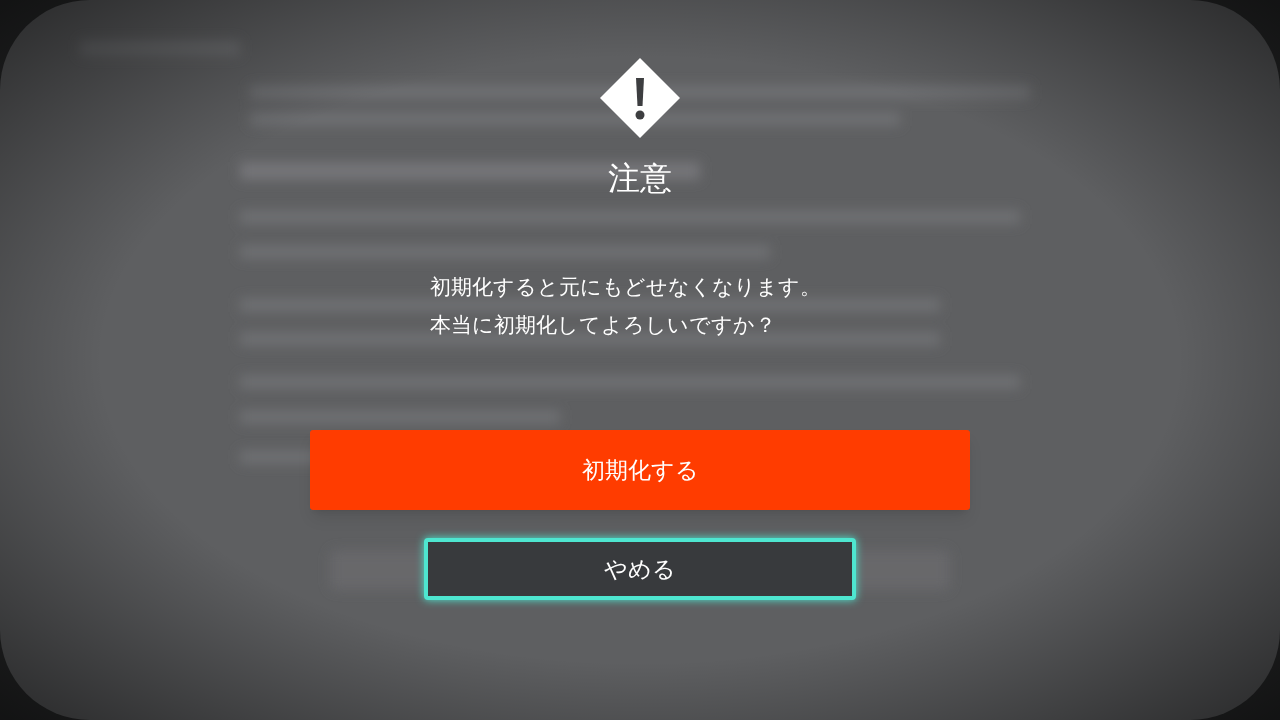 This screenshot has height=720, width=1280. I want to click on message-line: 初期化すると元にもどせなくなります。, so click(626, 287).